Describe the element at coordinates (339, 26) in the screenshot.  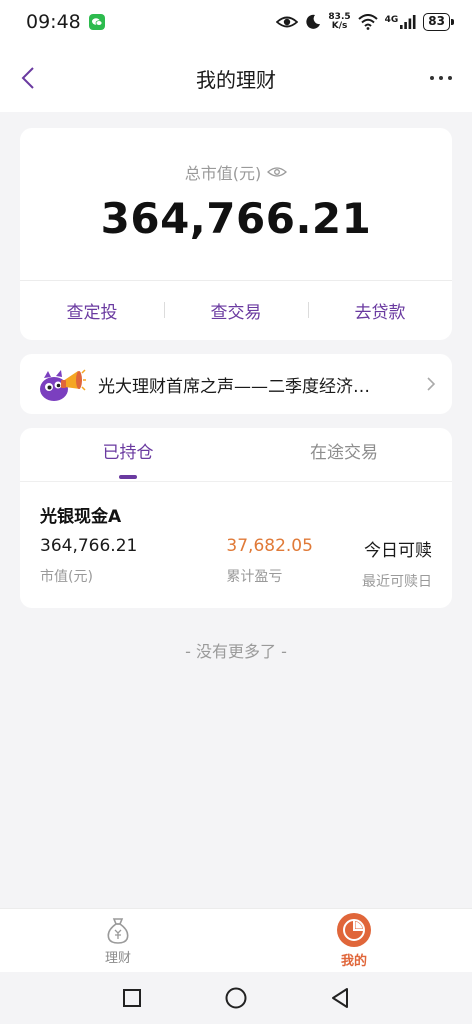
I see `net-speed-unit: K/s` at that location.